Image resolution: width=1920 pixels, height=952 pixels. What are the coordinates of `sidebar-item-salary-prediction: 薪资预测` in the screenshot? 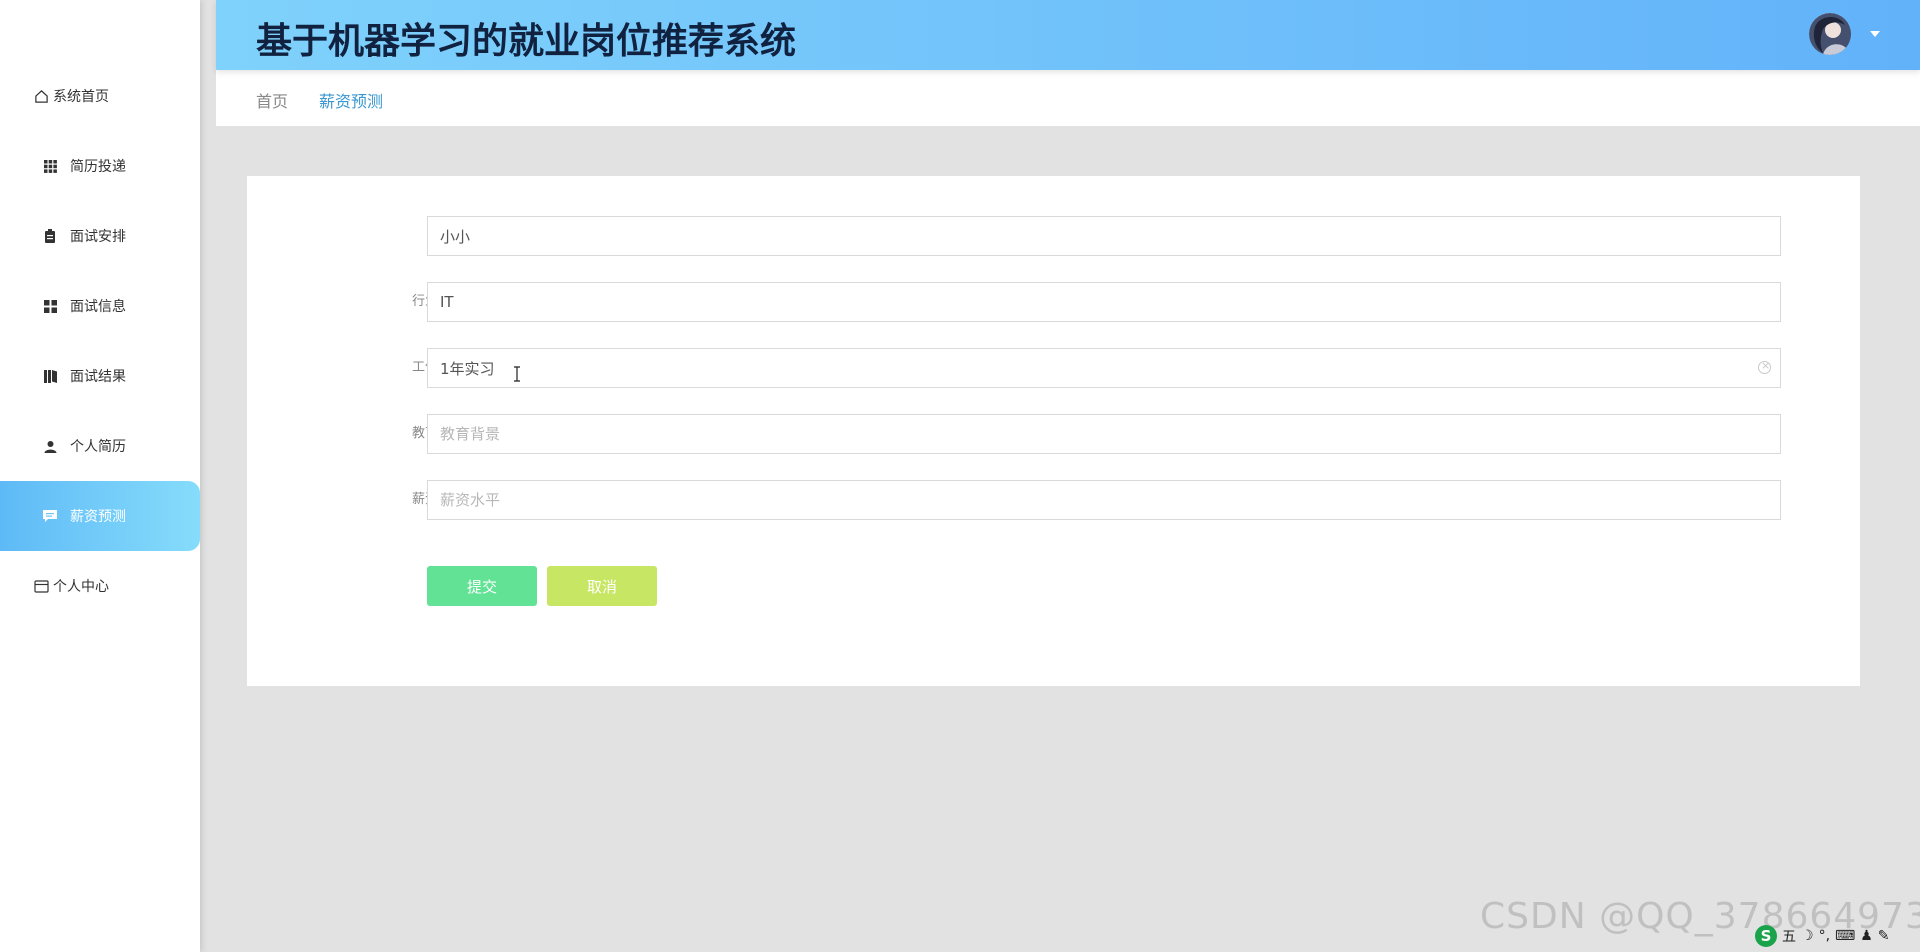 It's located at (100, 516).